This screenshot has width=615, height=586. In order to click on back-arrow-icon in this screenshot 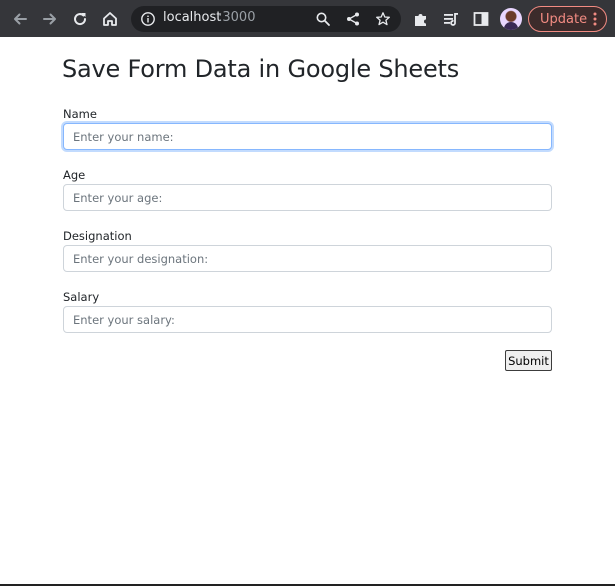, I will do `click(20, 19)`.